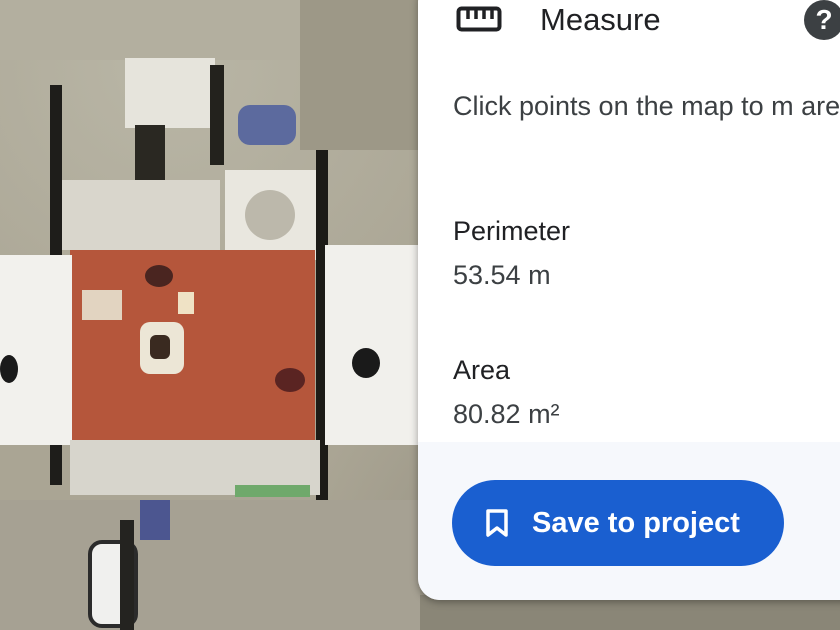  I want to click on area-label: Area, so click(482, 370).